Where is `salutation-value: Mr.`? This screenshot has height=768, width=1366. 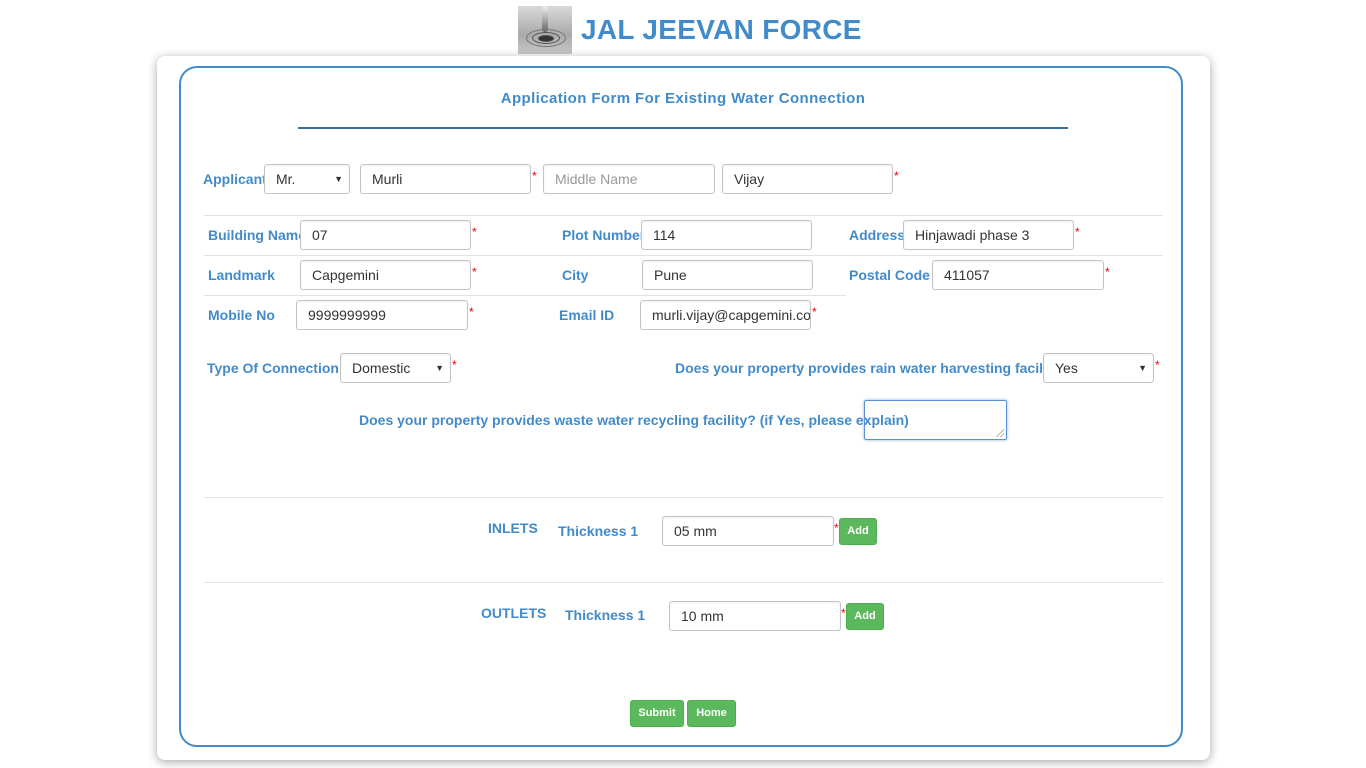 salutation-value: Mr. is located at coordinates (286, 179).